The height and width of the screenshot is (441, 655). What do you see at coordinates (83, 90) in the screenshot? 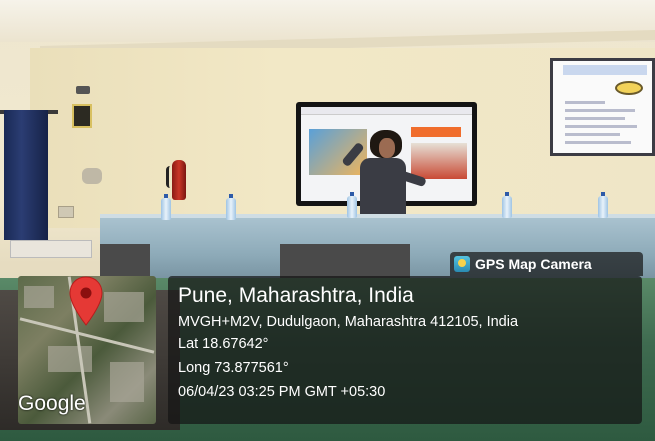
I see `wall-lamp` at bounding box center [83, 90].